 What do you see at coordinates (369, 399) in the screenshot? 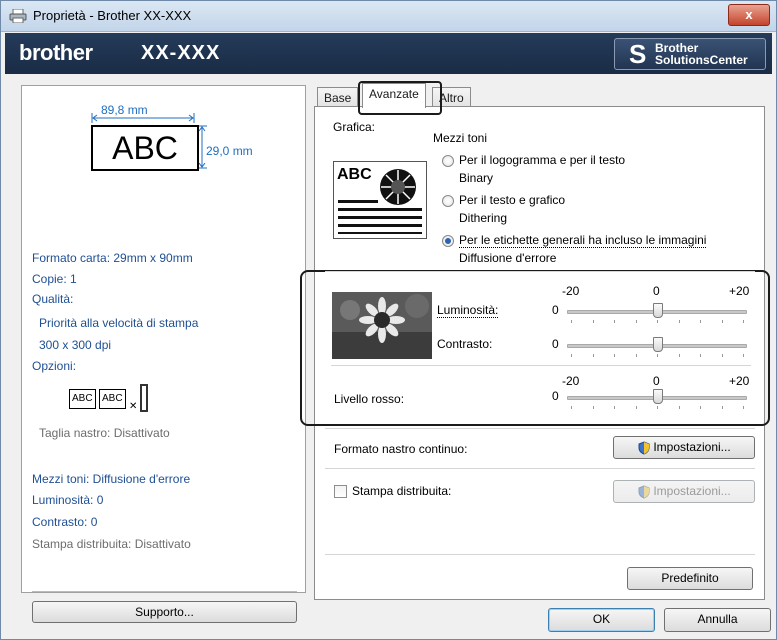
I see `red-level-label: Livello rosso:` at bounding box center [369, 399].